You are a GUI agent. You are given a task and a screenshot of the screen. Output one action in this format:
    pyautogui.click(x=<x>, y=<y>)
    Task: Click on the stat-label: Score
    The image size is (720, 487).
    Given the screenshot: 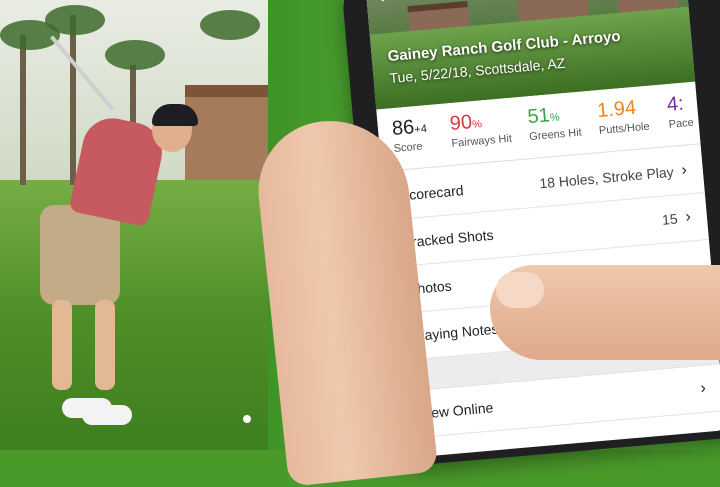 What is the action you would take?
    pyautogui.click(x=408, y=147)
    